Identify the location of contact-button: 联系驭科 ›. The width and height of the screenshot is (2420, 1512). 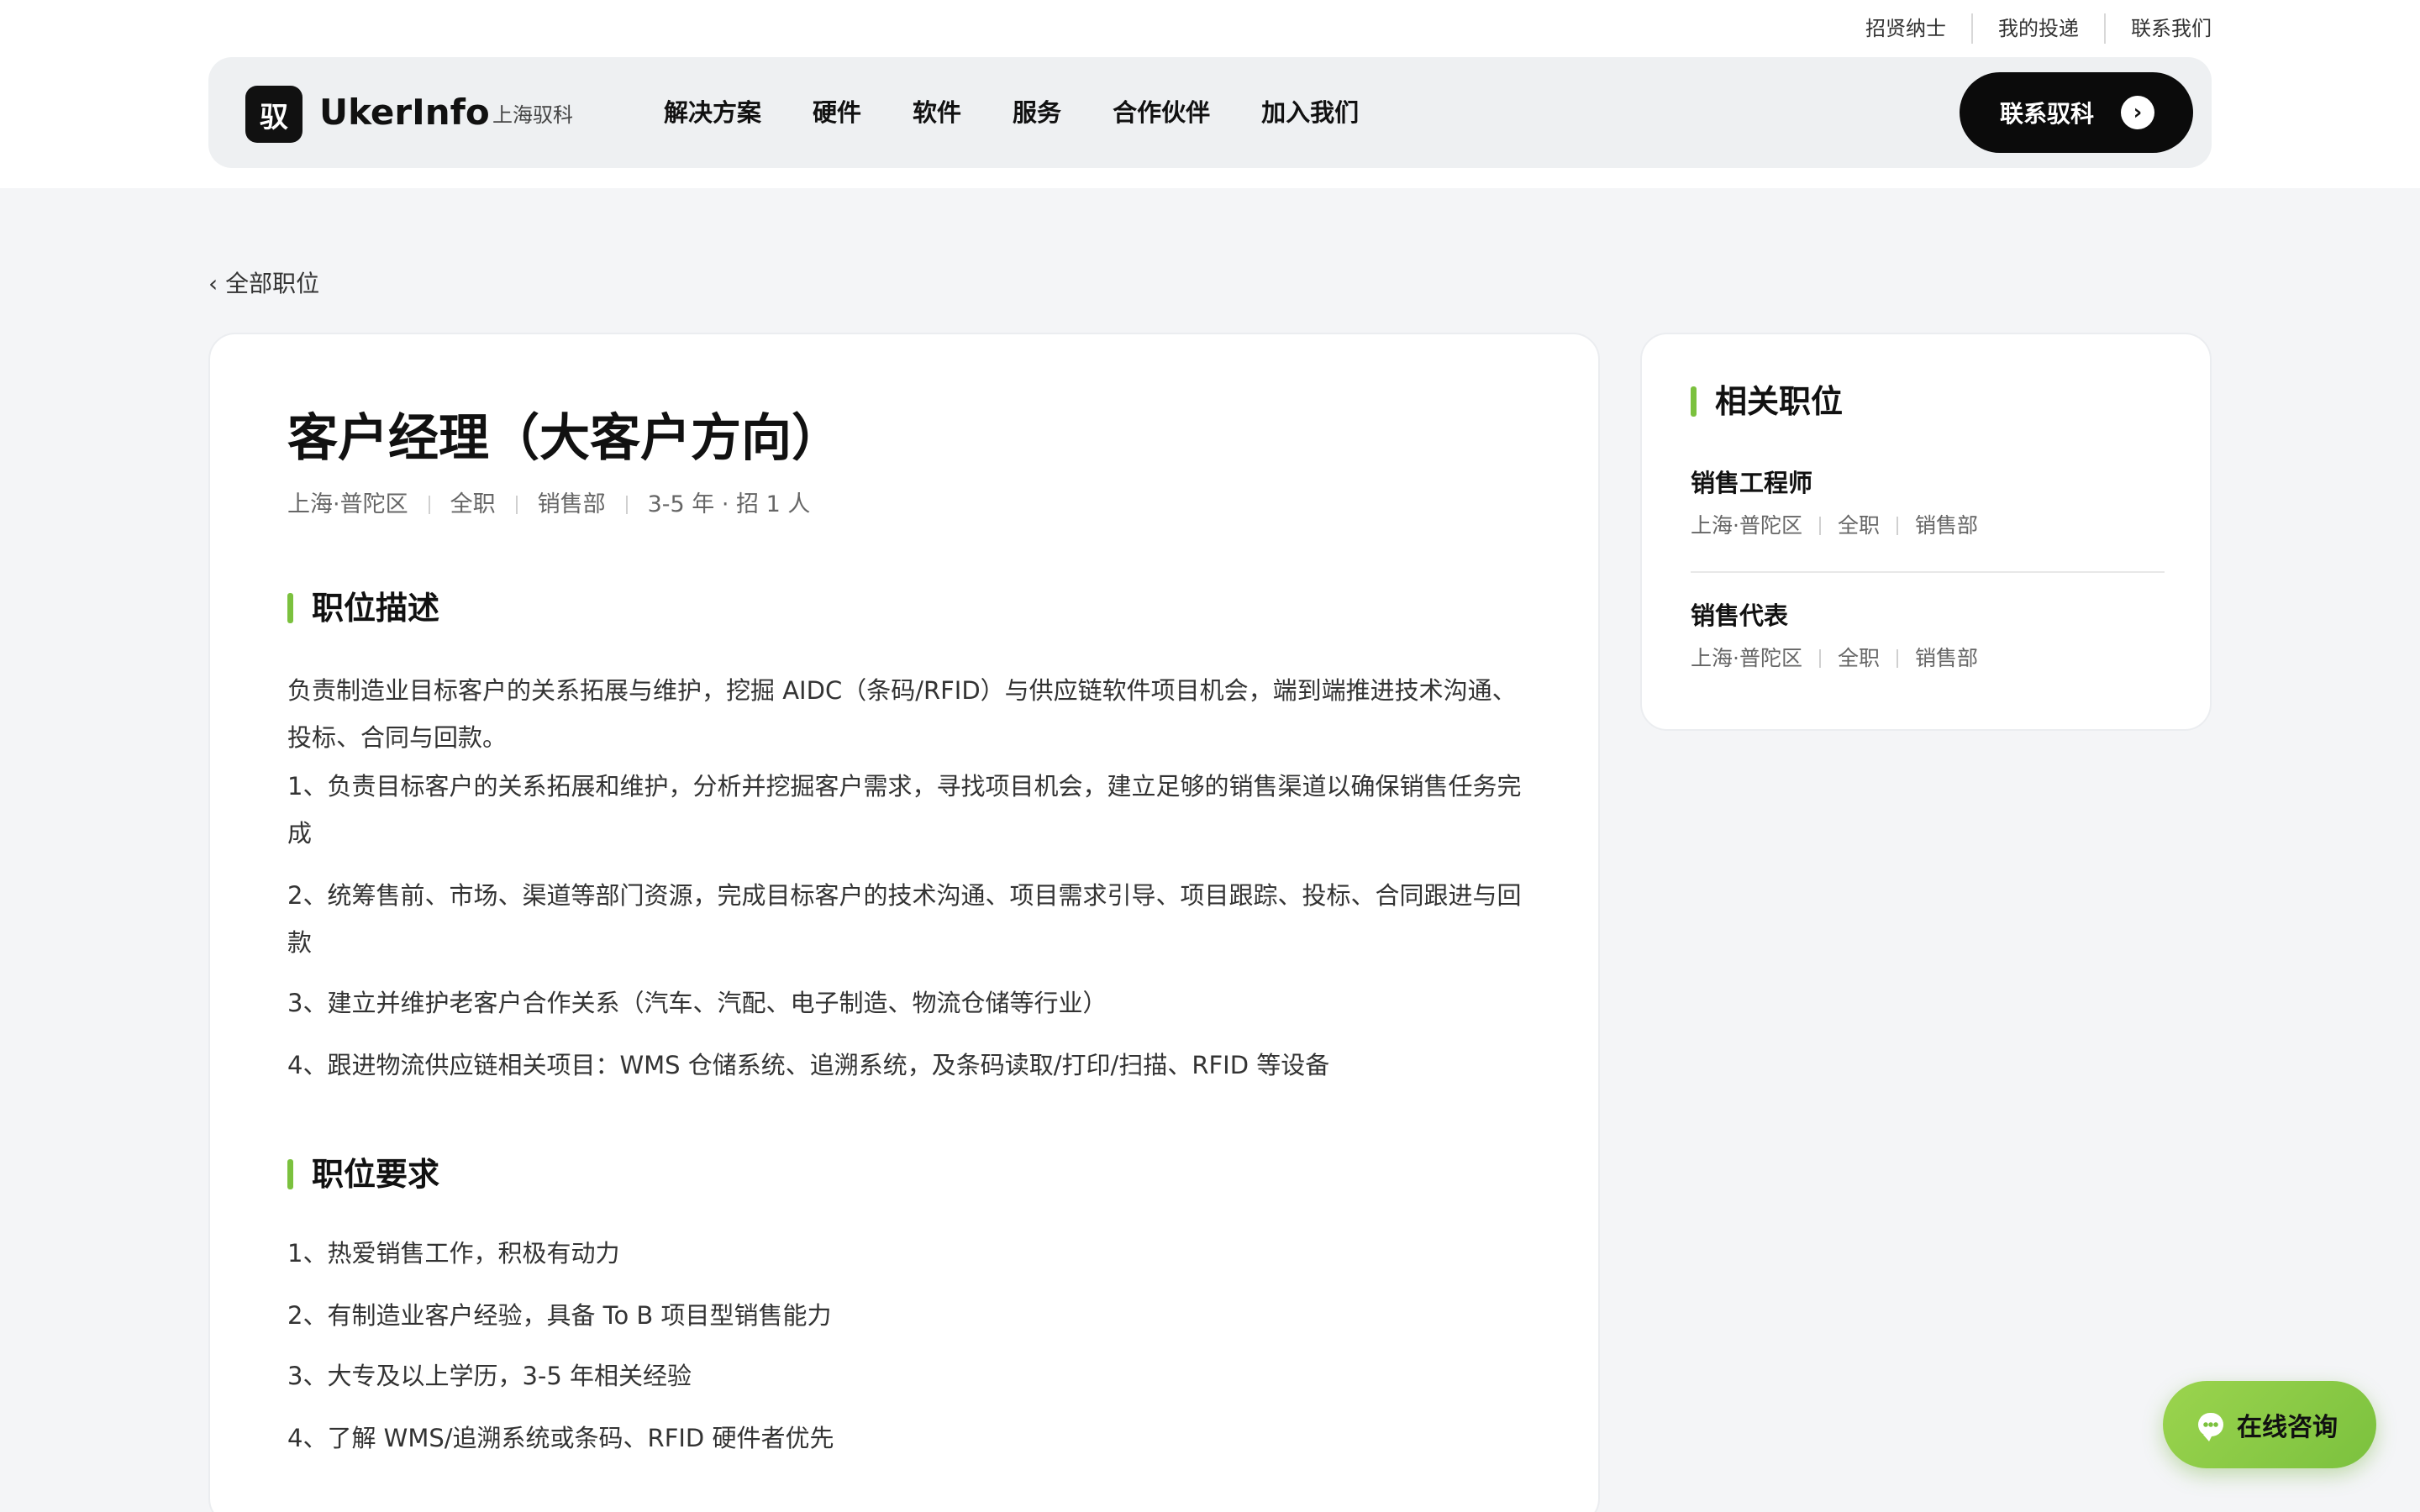
(2076, 112).